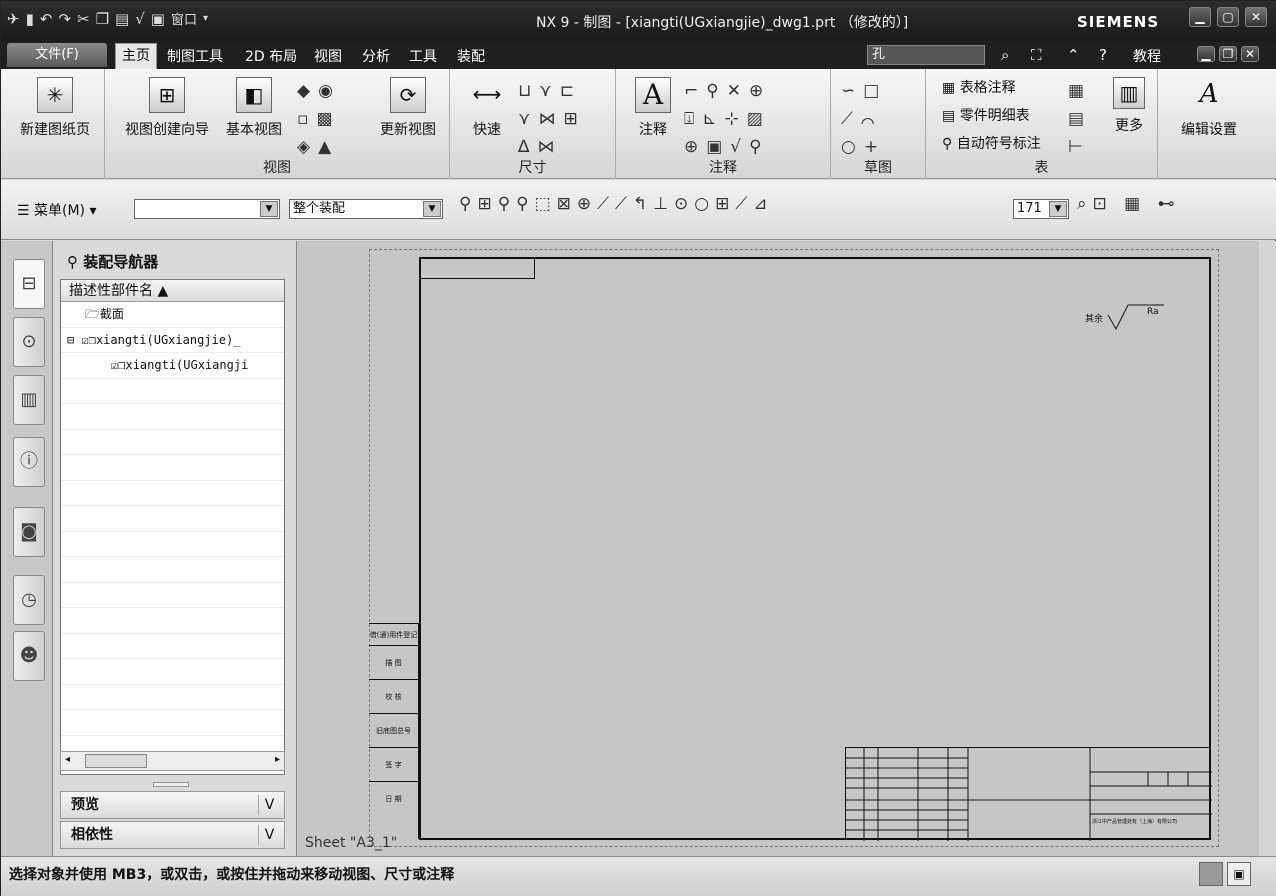  I want to click on window-menu: 窗口, so click(184, 18).